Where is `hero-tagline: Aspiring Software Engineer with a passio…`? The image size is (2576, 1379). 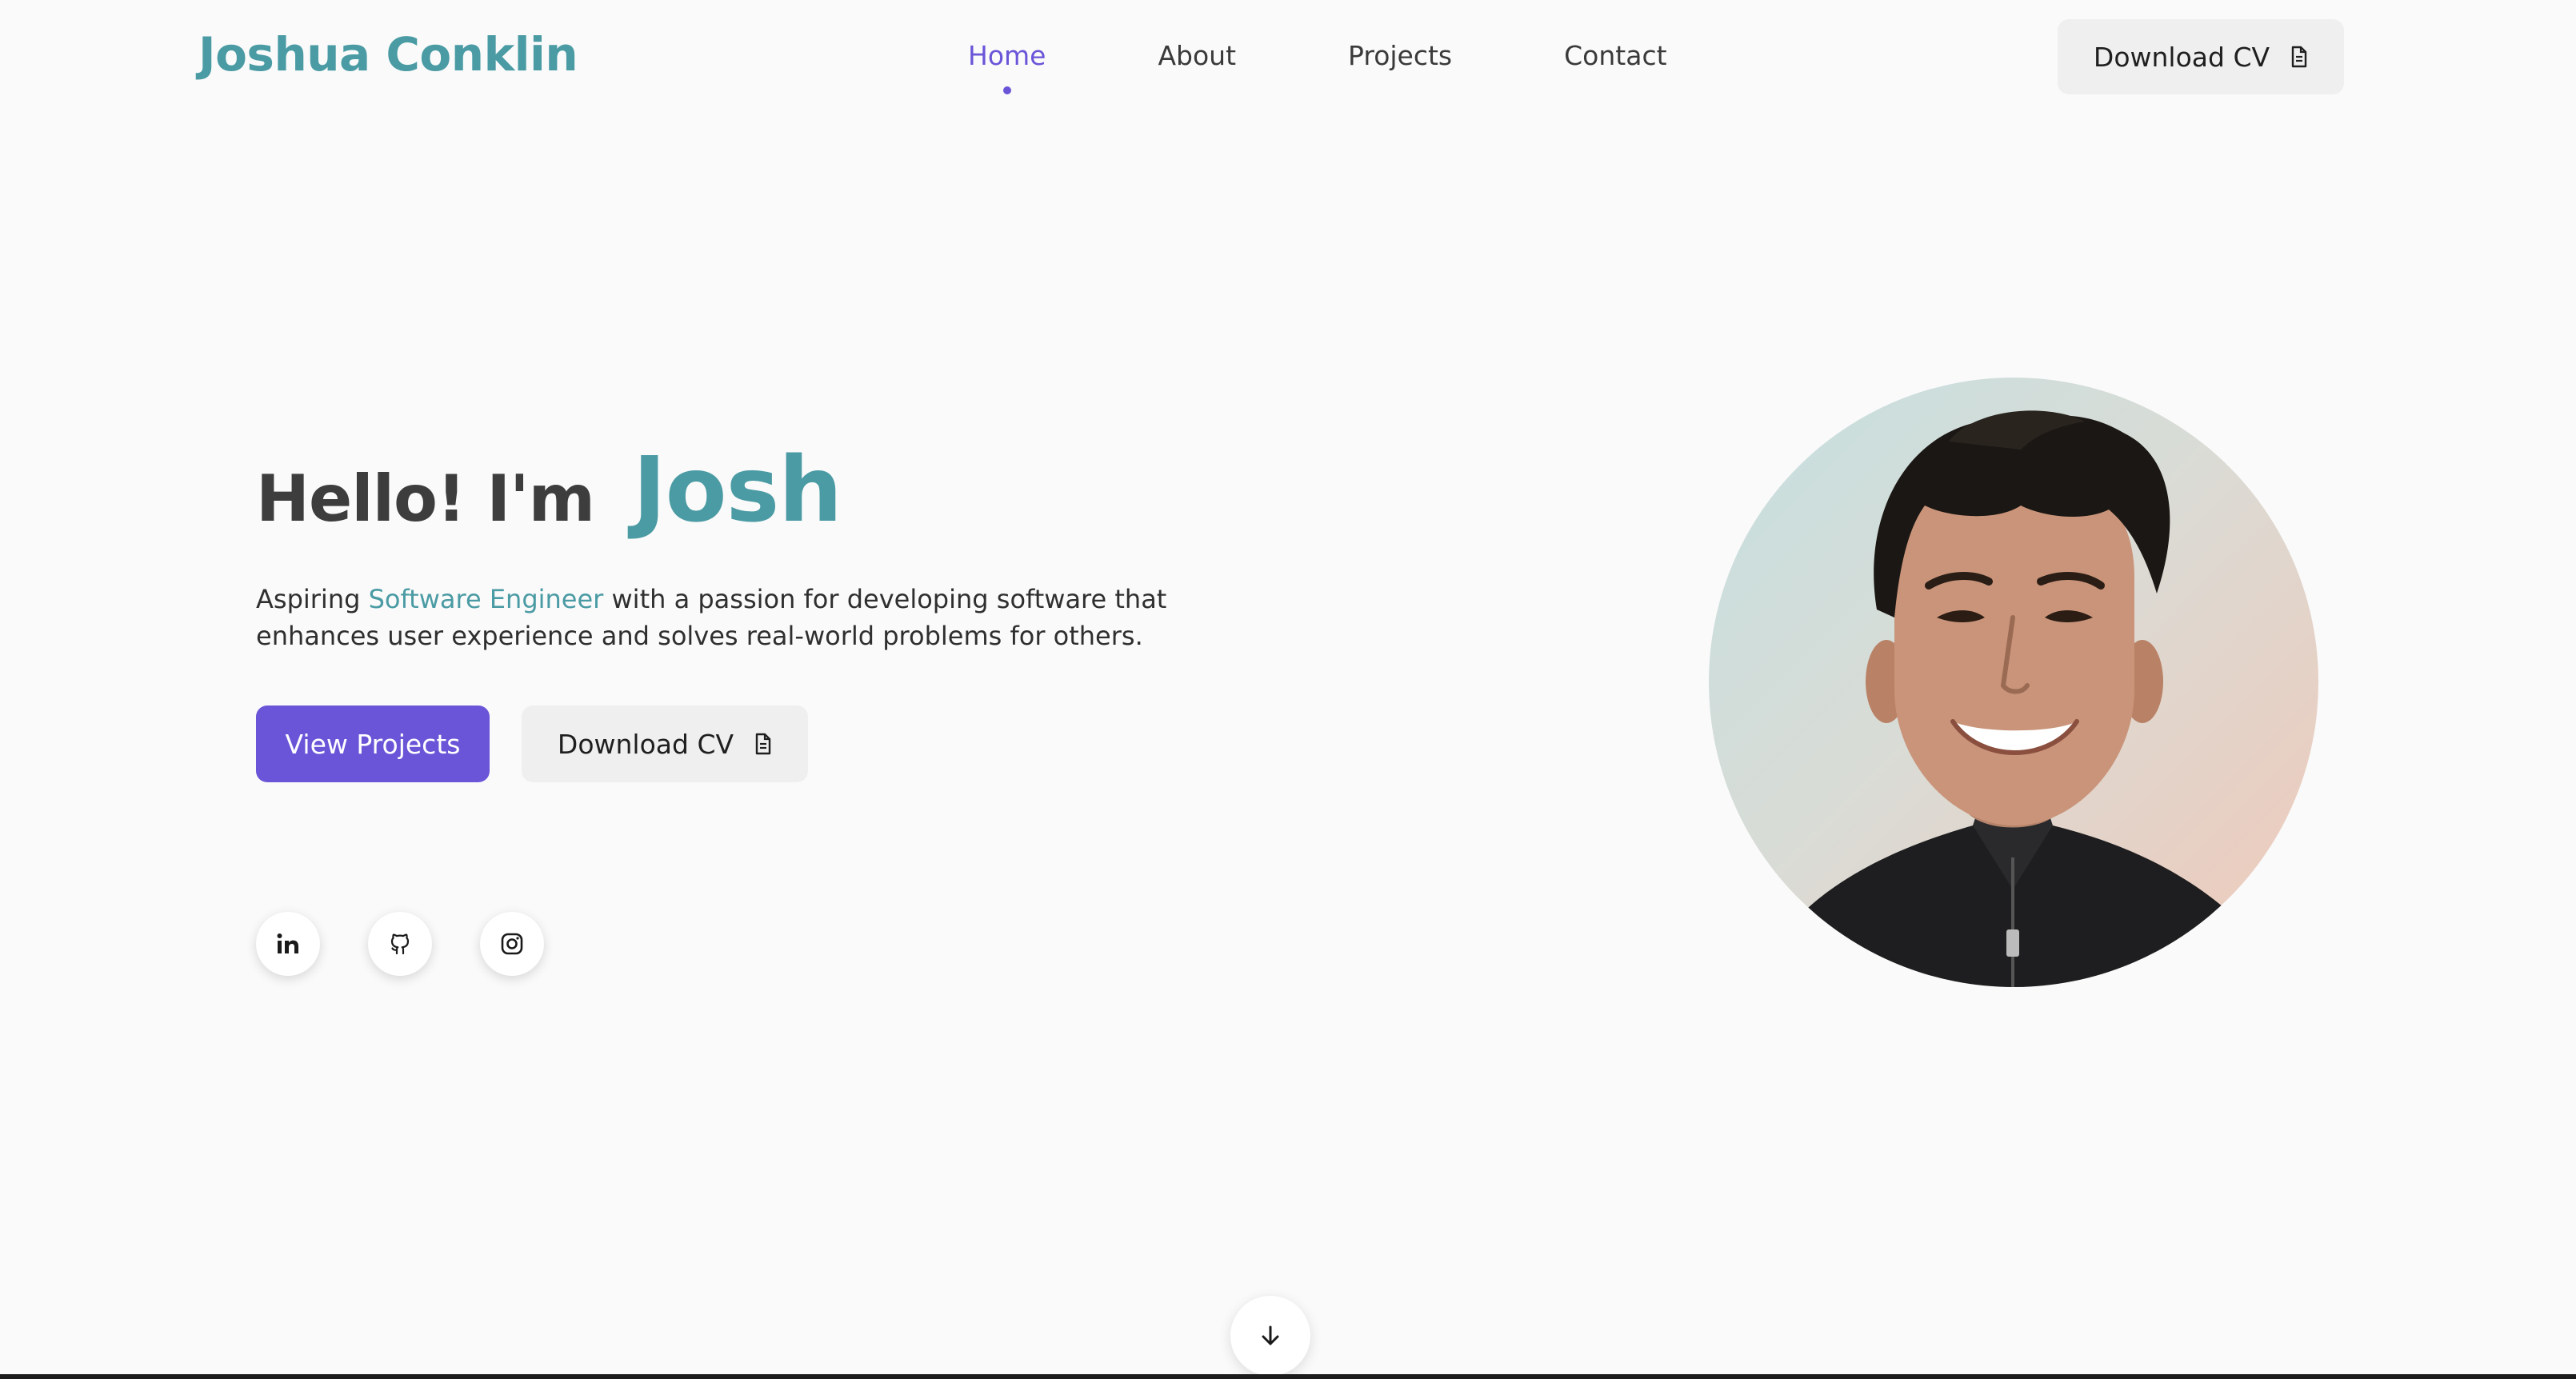 hero-tagline: Aspiring Software Engineer with a passio… is located at coordinates (776, 617).